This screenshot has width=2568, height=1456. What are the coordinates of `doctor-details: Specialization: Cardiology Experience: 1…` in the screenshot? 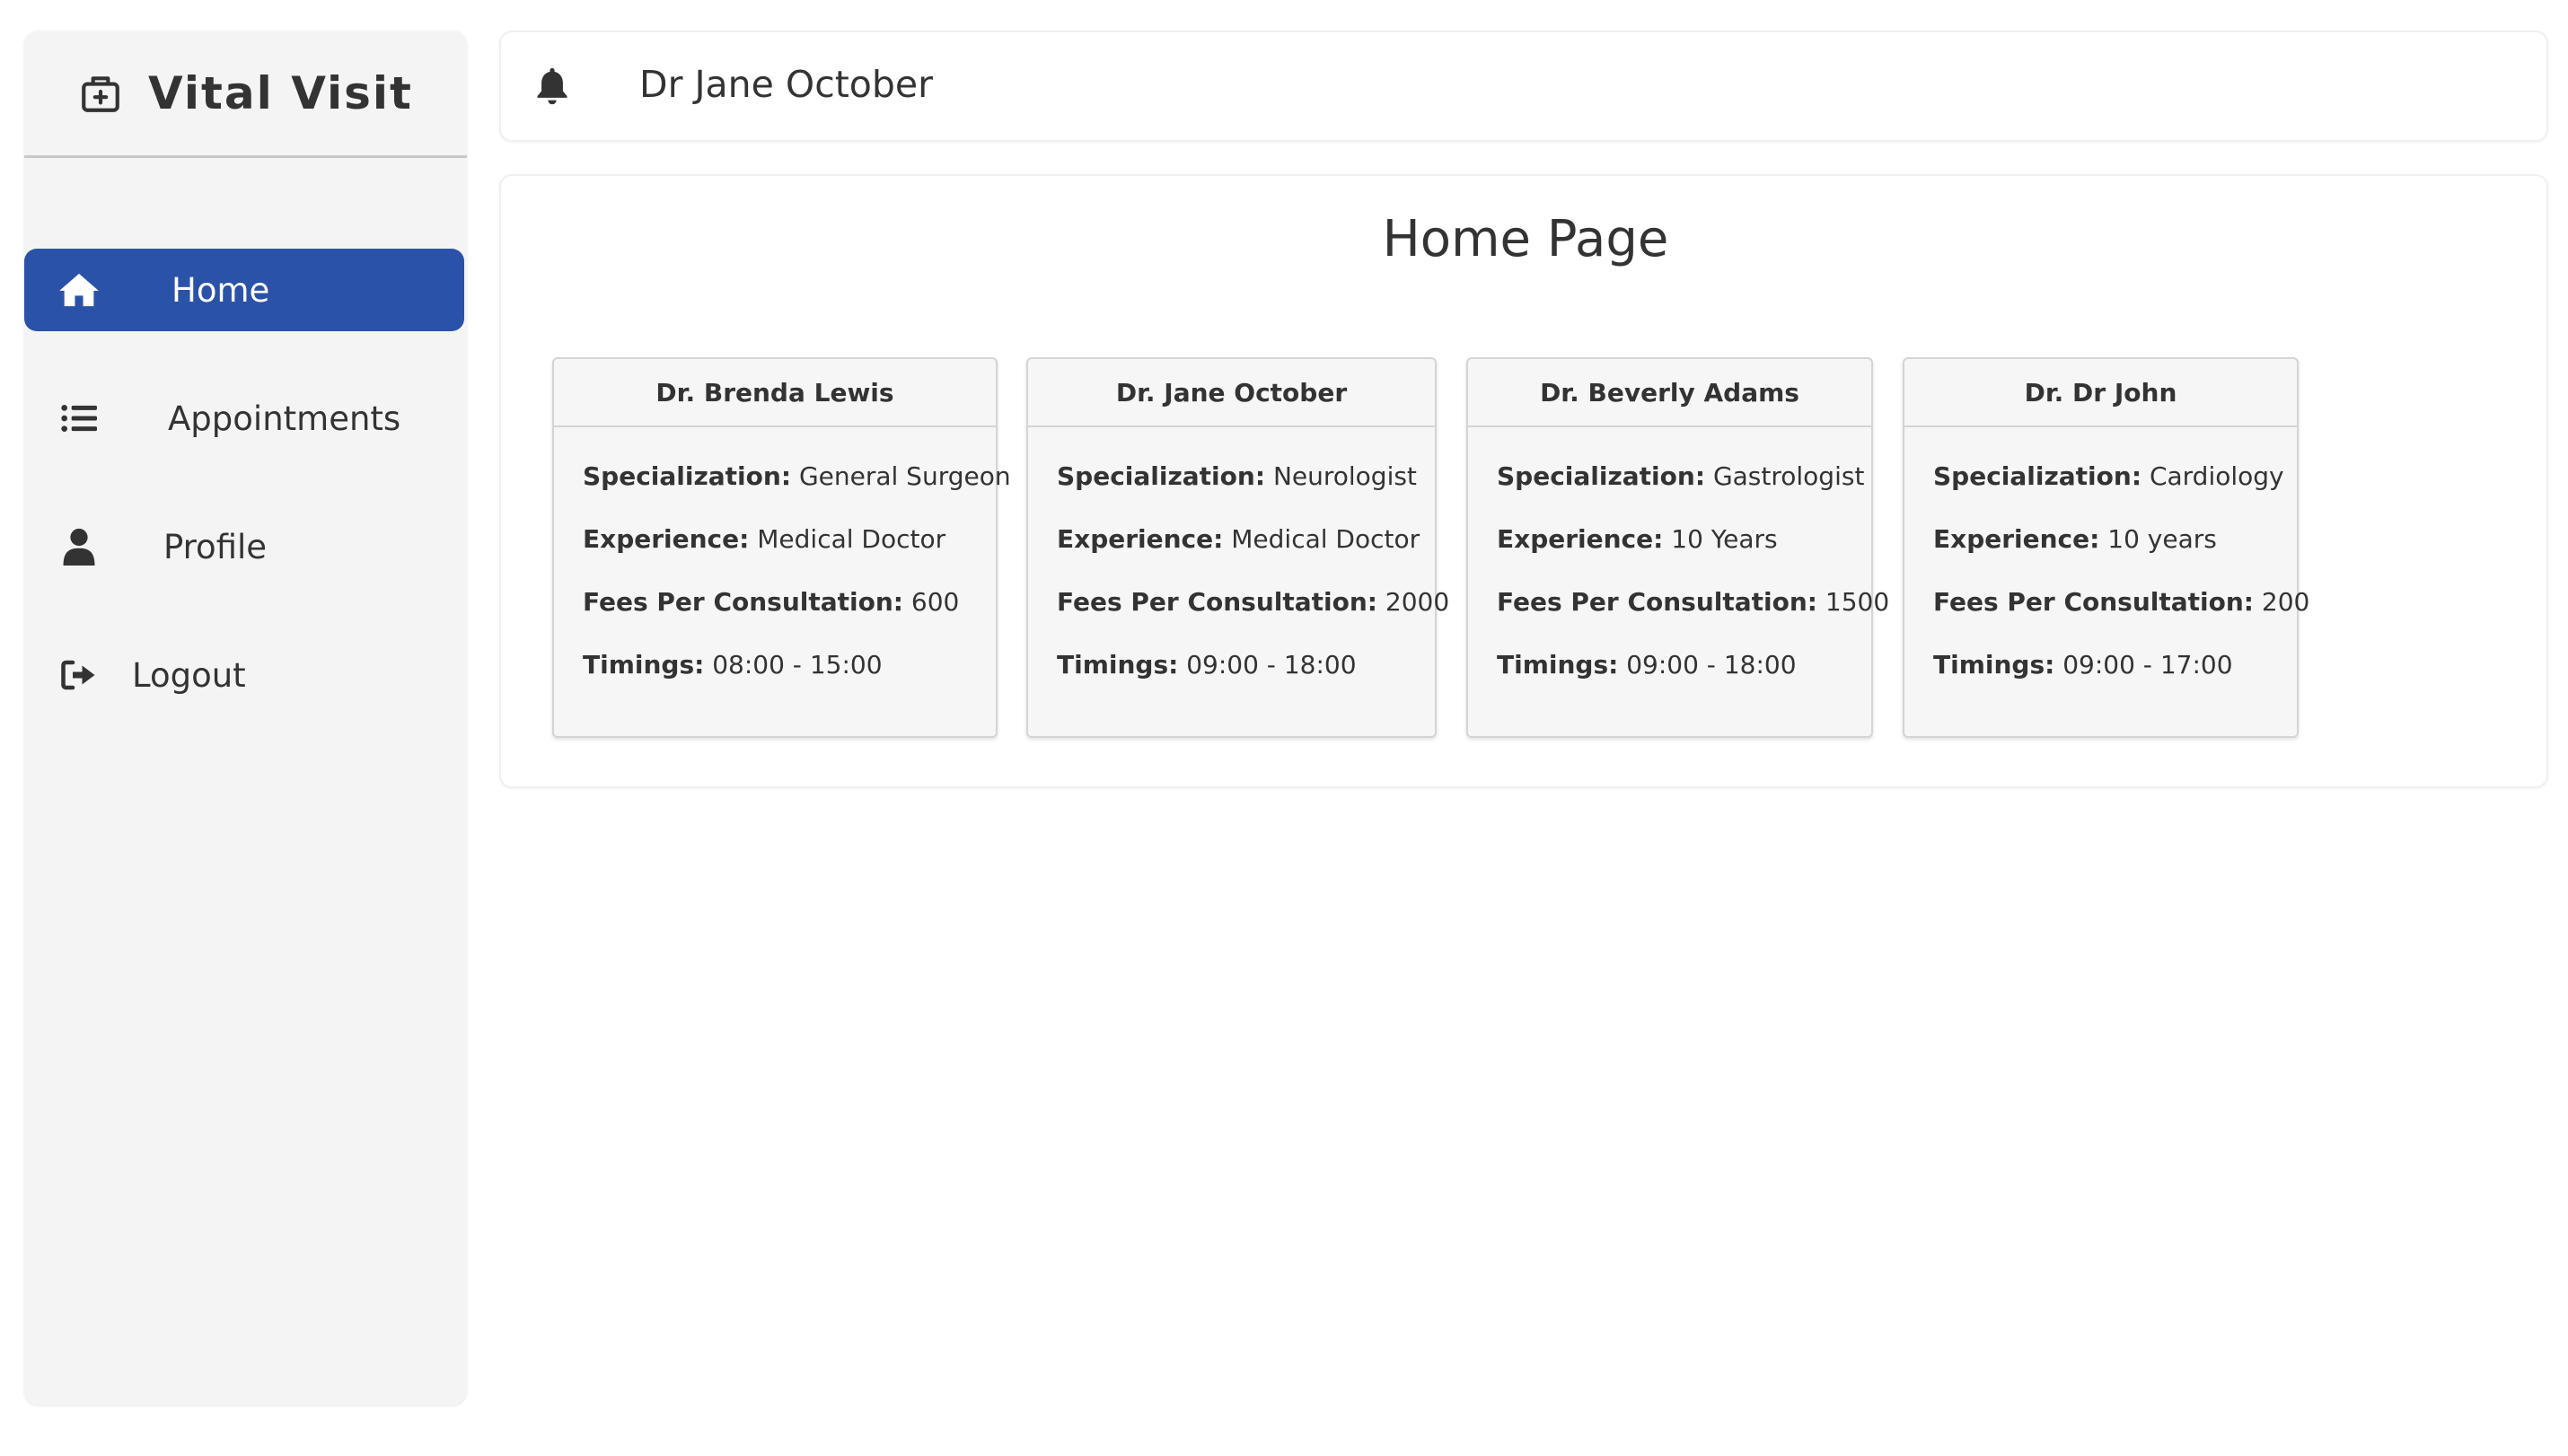 It's located at (2106, 566).